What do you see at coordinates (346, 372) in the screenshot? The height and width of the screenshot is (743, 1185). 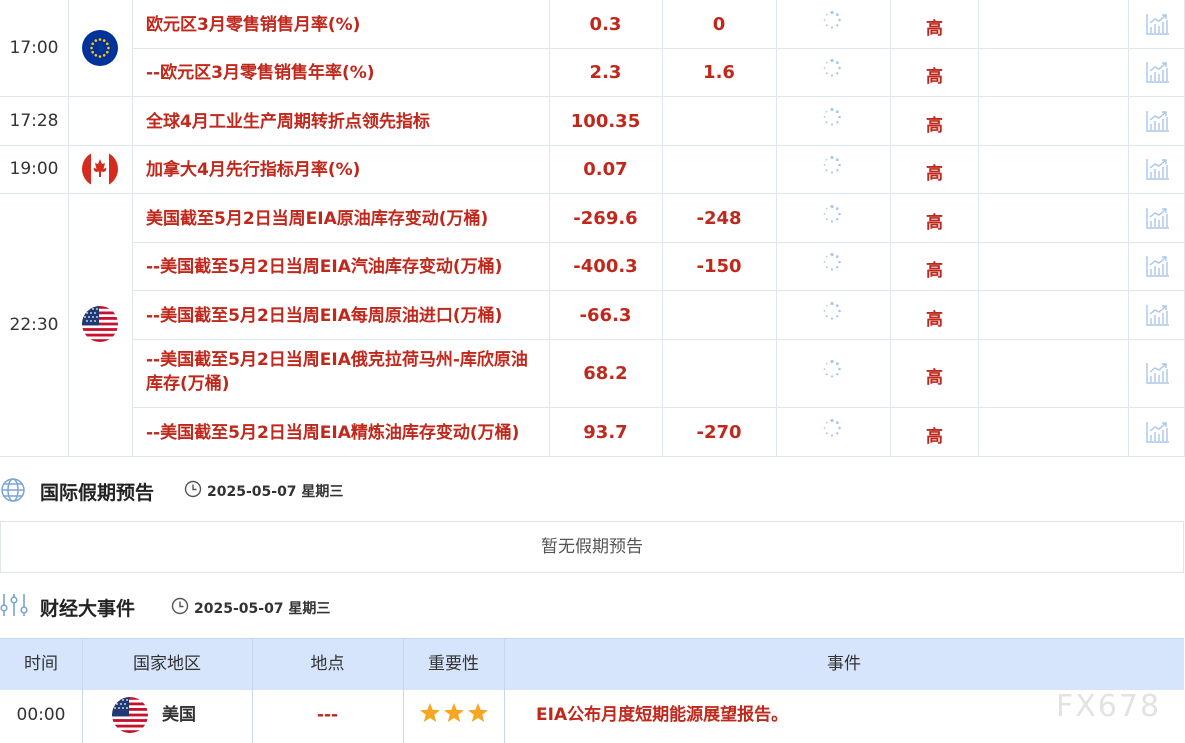 I see `indicator-name: --美国截至5月2日当周EIA俄克拉荷马州-库欣原油 库存(万桶)` at bounding box center [346, 372].